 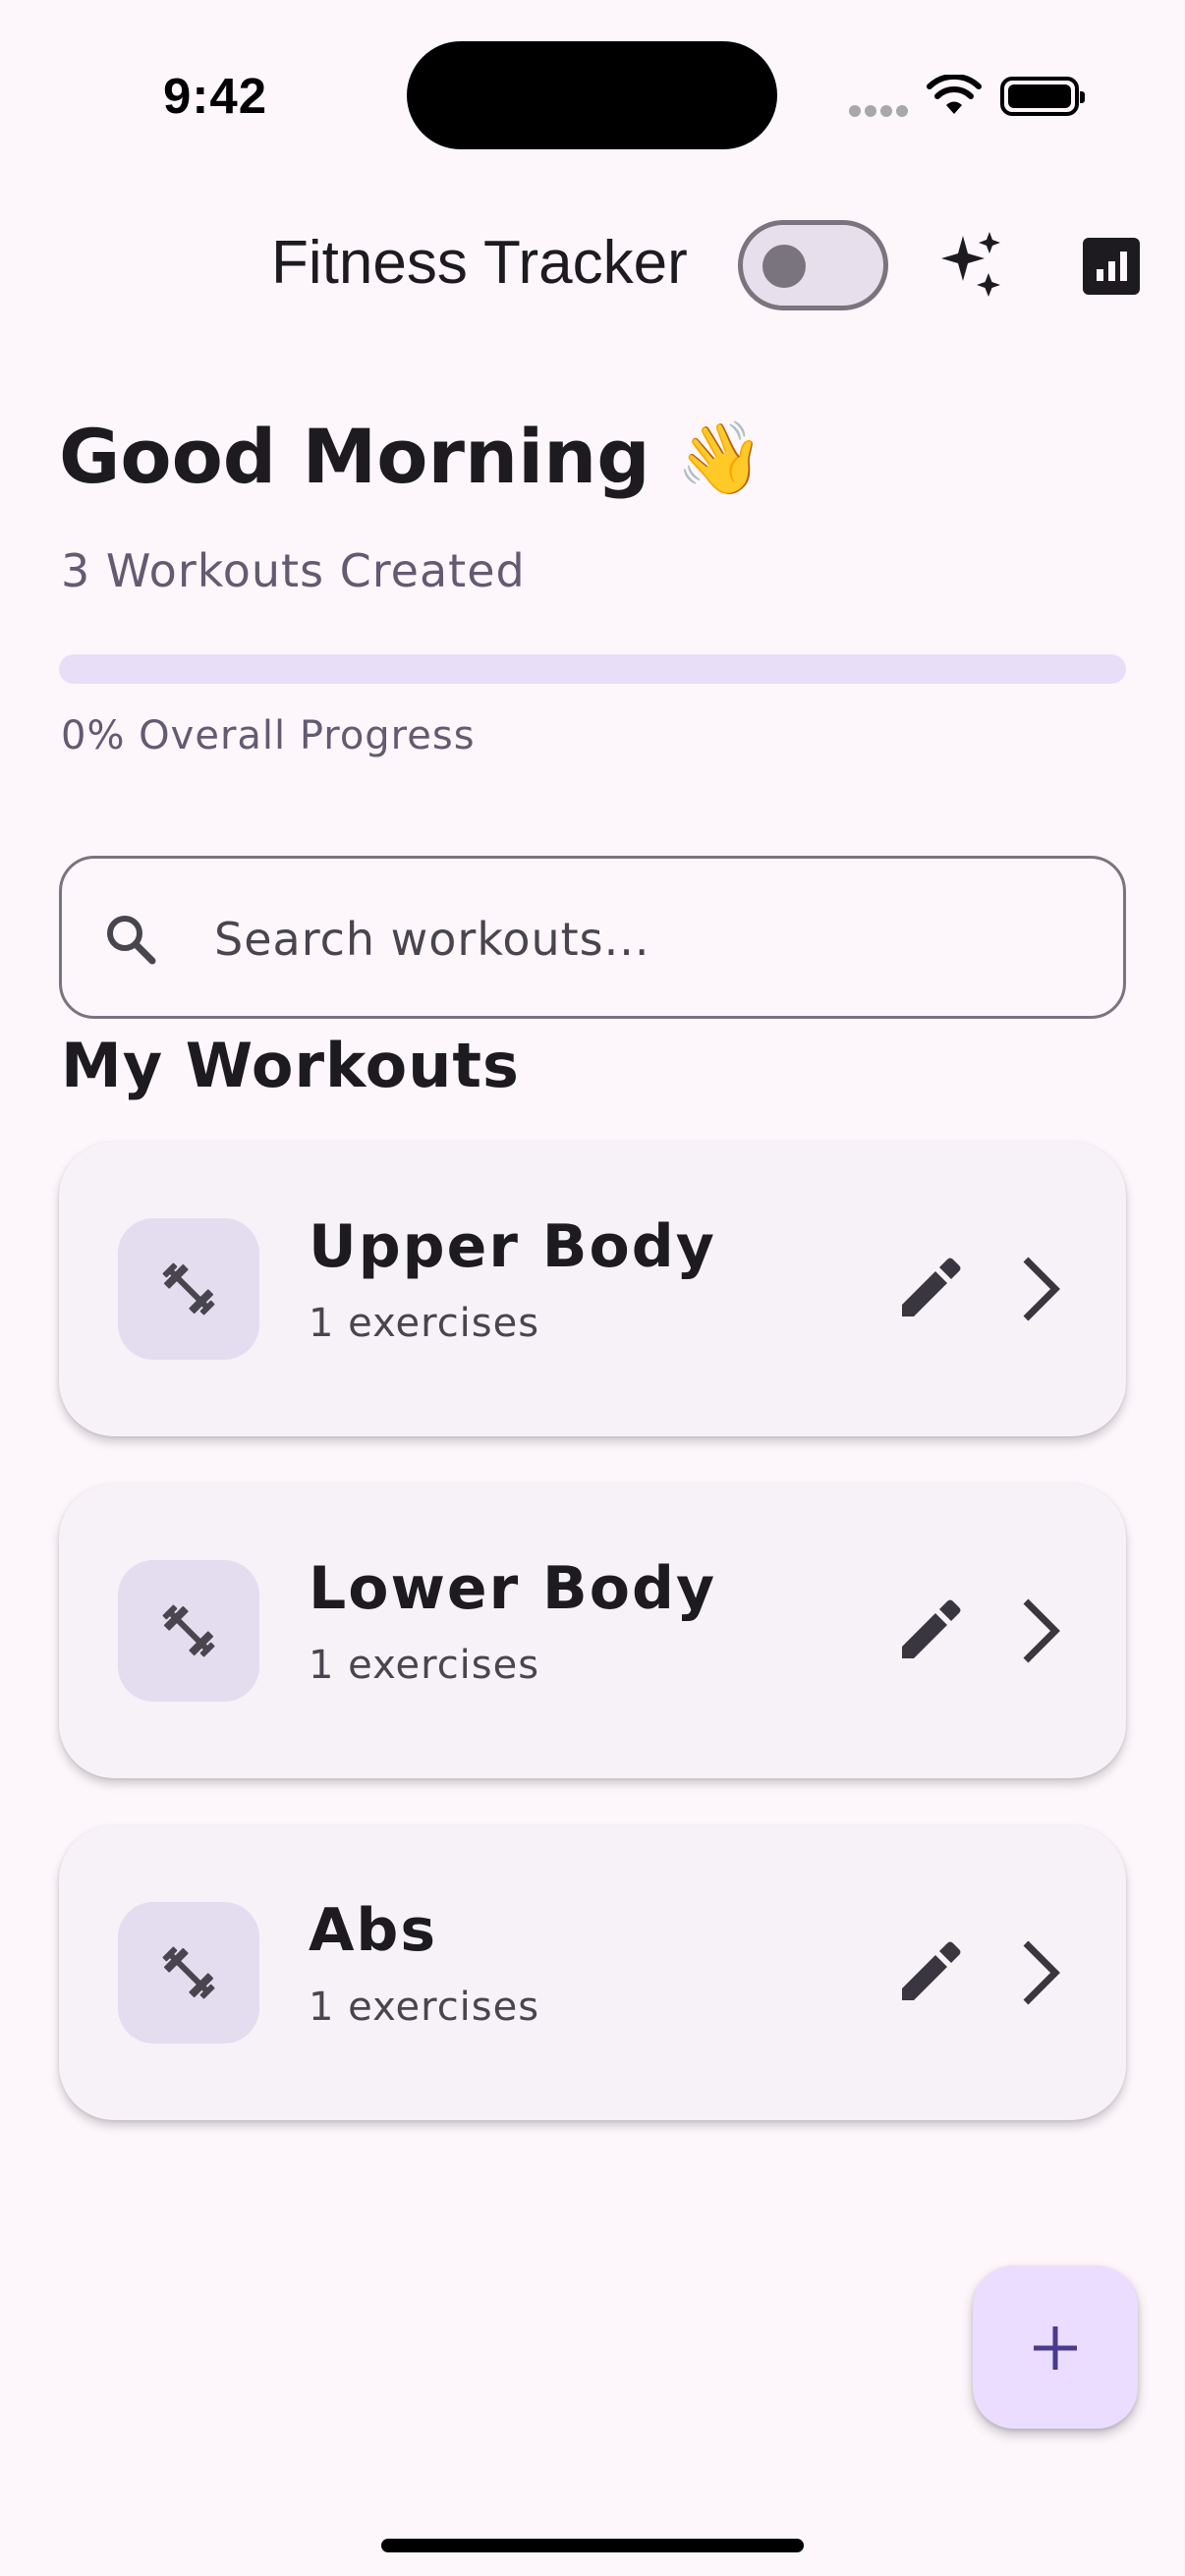 What do you see at coordinates (374, 1930) in the screenshot?
I see `workout-name: Abs` at bounding box center [374, 1930].